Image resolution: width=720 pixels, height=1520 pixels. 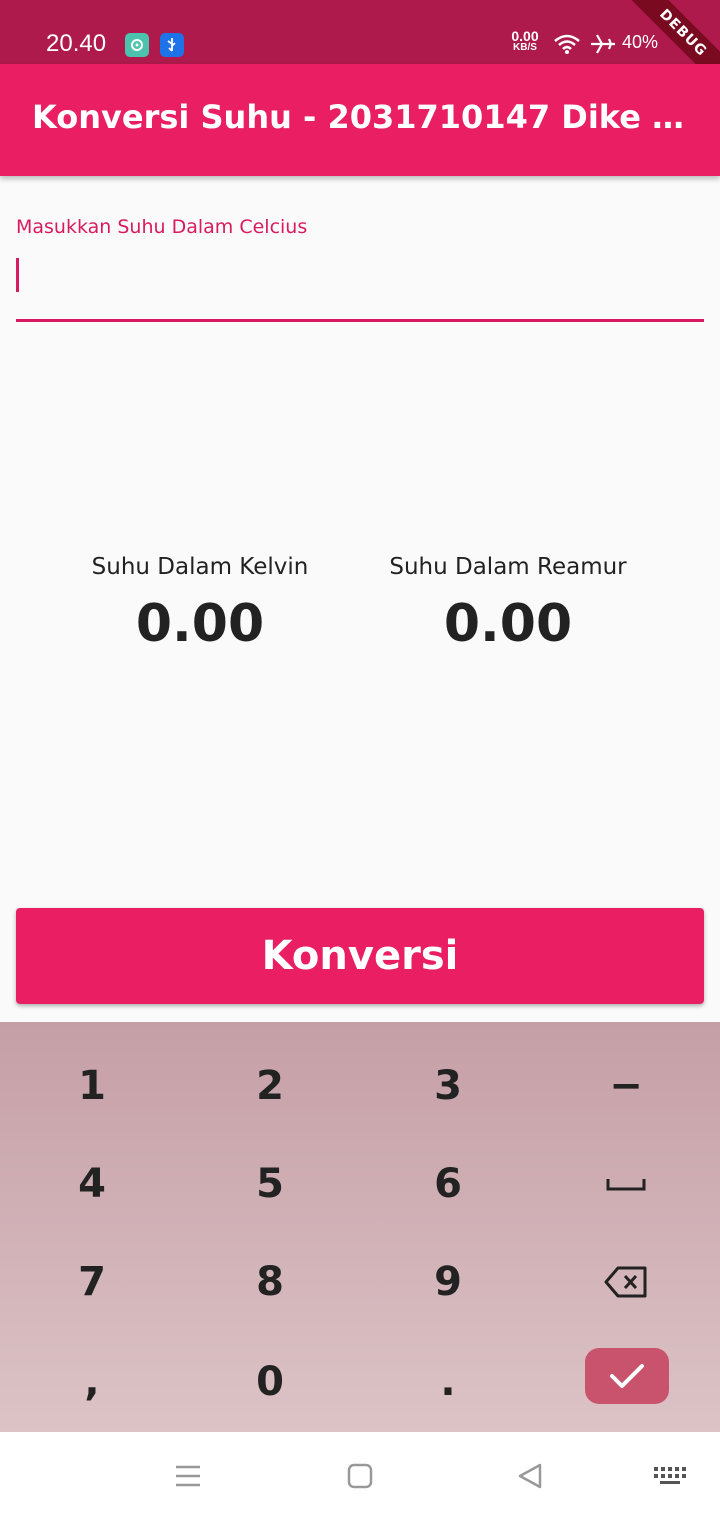 What do you see at coordinates (567, 44) in the screenshot?
I see `wifi-icon` at bounding box center [567, 44].